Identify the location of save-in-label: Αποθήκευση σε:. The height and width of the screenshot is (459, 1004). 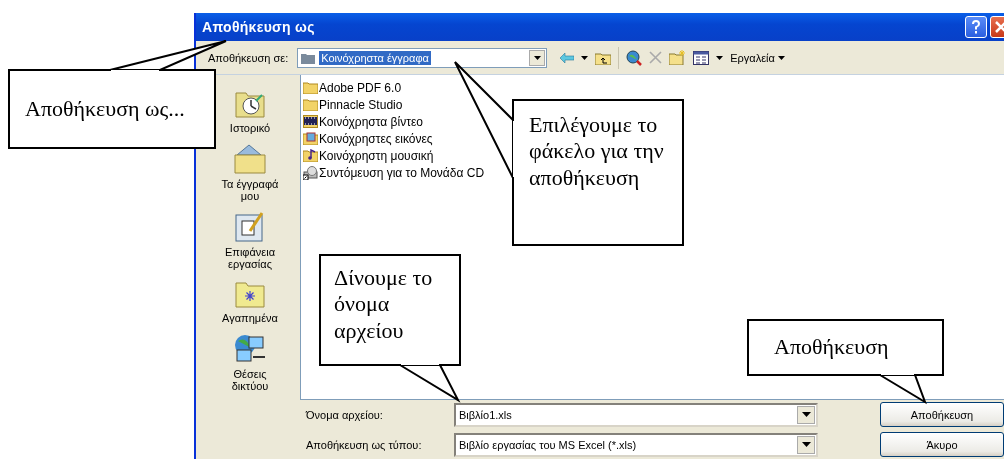
(248, 57).